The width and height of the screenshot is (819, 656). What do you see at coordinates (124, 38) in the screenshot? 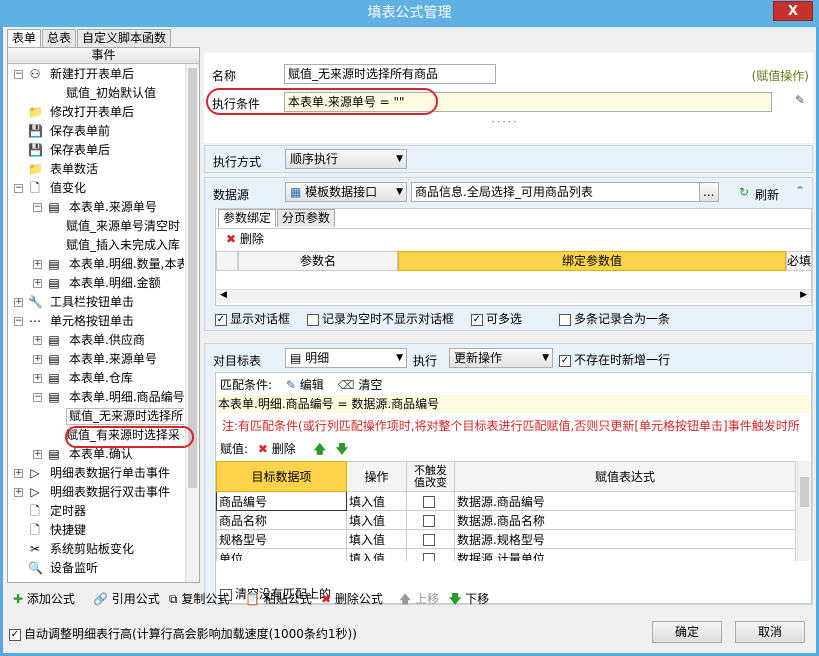
I see `tab-custom-script: 自定义脚本函数` at bounding box center [124, 38].